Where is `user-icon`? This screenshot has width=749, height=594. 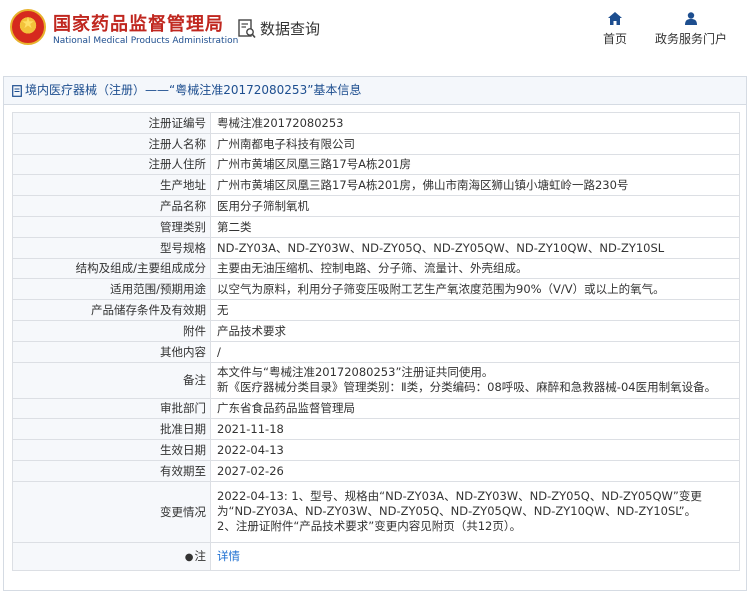
user-icon is located at coordinates (691, 18).